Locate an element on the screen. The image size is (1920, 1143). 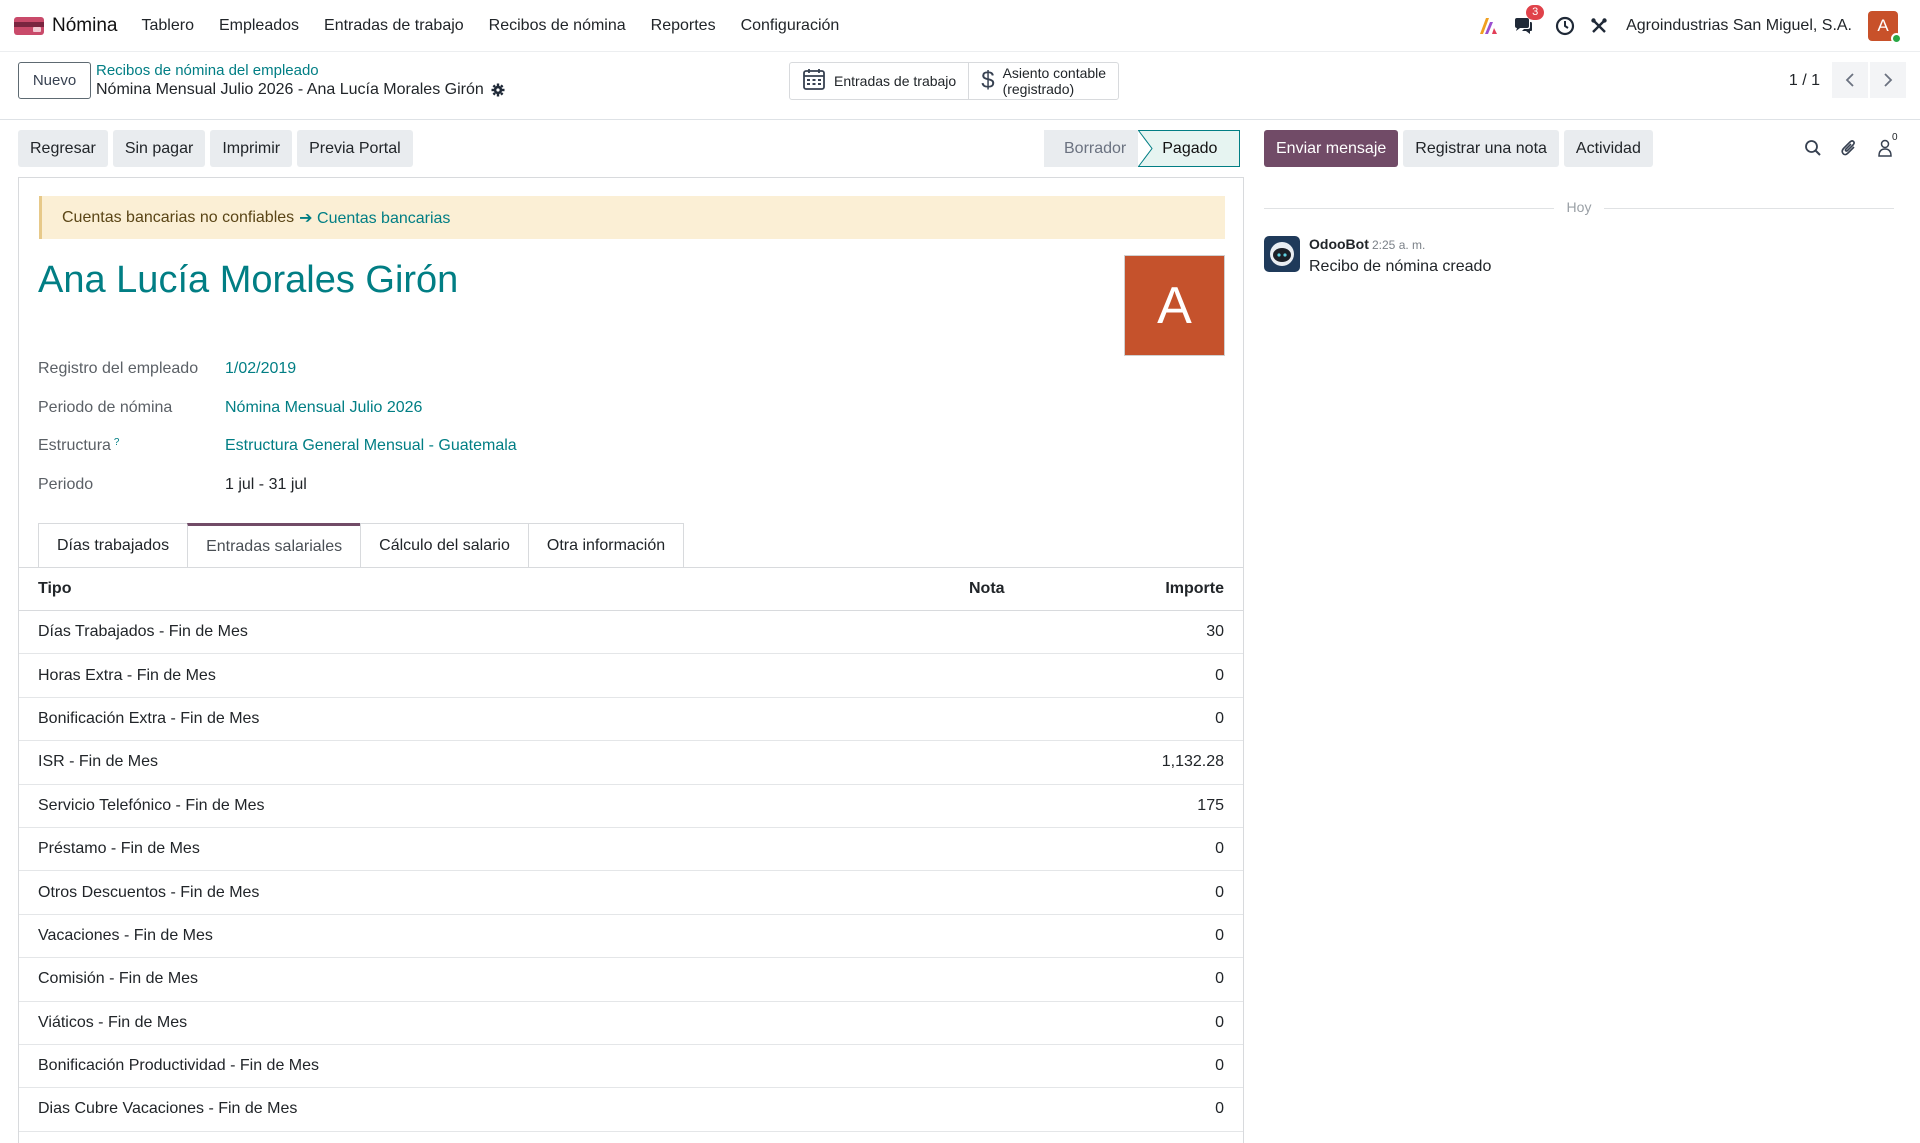
user-initial: A is located at coordinates (1883, 25).